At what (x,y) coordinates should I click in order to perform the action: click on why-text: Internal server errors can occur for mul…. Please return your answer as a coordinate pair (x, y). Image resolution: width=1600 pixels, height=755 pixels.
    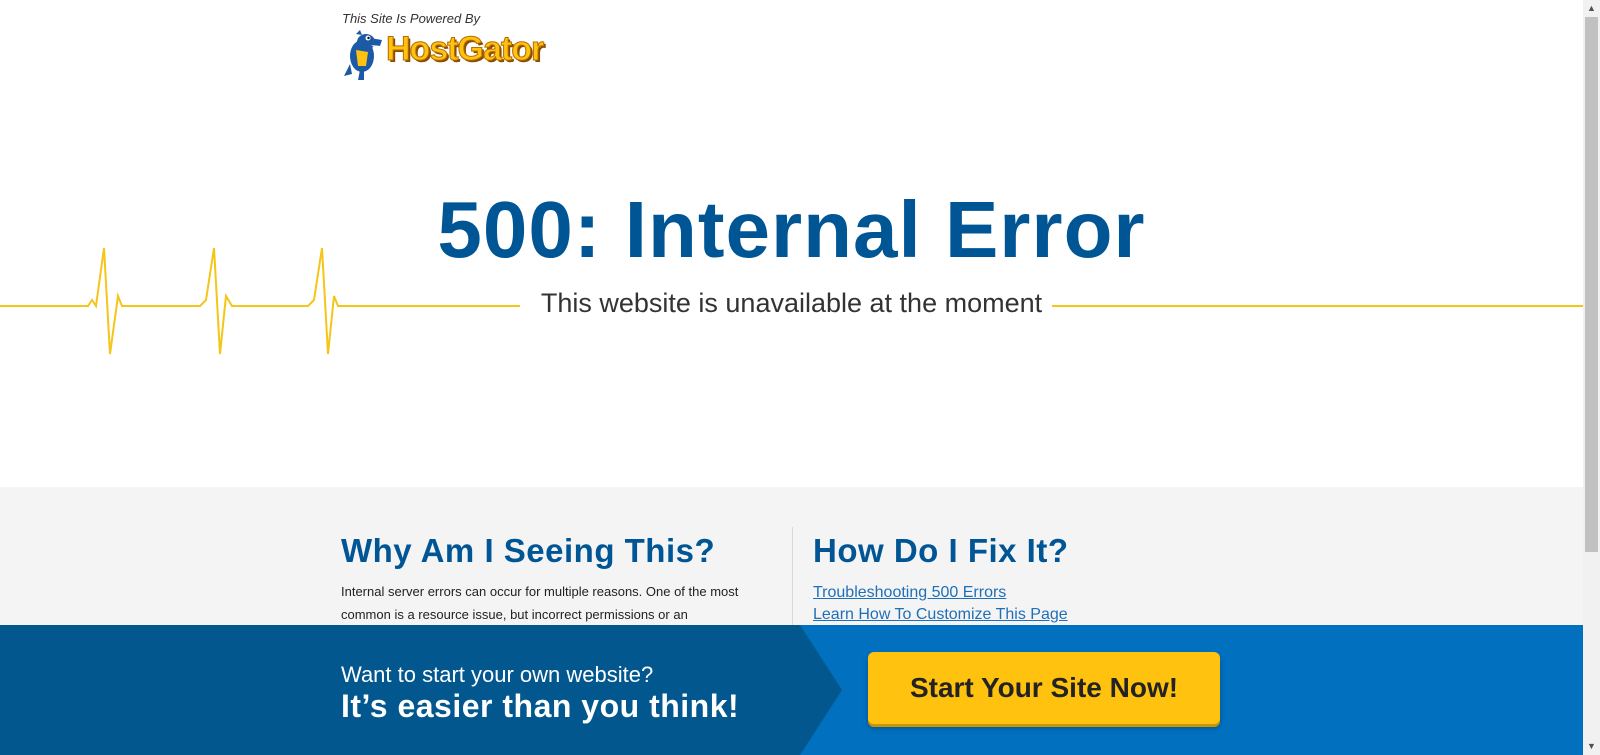
    Looking at the image, I should click on (540, 603).